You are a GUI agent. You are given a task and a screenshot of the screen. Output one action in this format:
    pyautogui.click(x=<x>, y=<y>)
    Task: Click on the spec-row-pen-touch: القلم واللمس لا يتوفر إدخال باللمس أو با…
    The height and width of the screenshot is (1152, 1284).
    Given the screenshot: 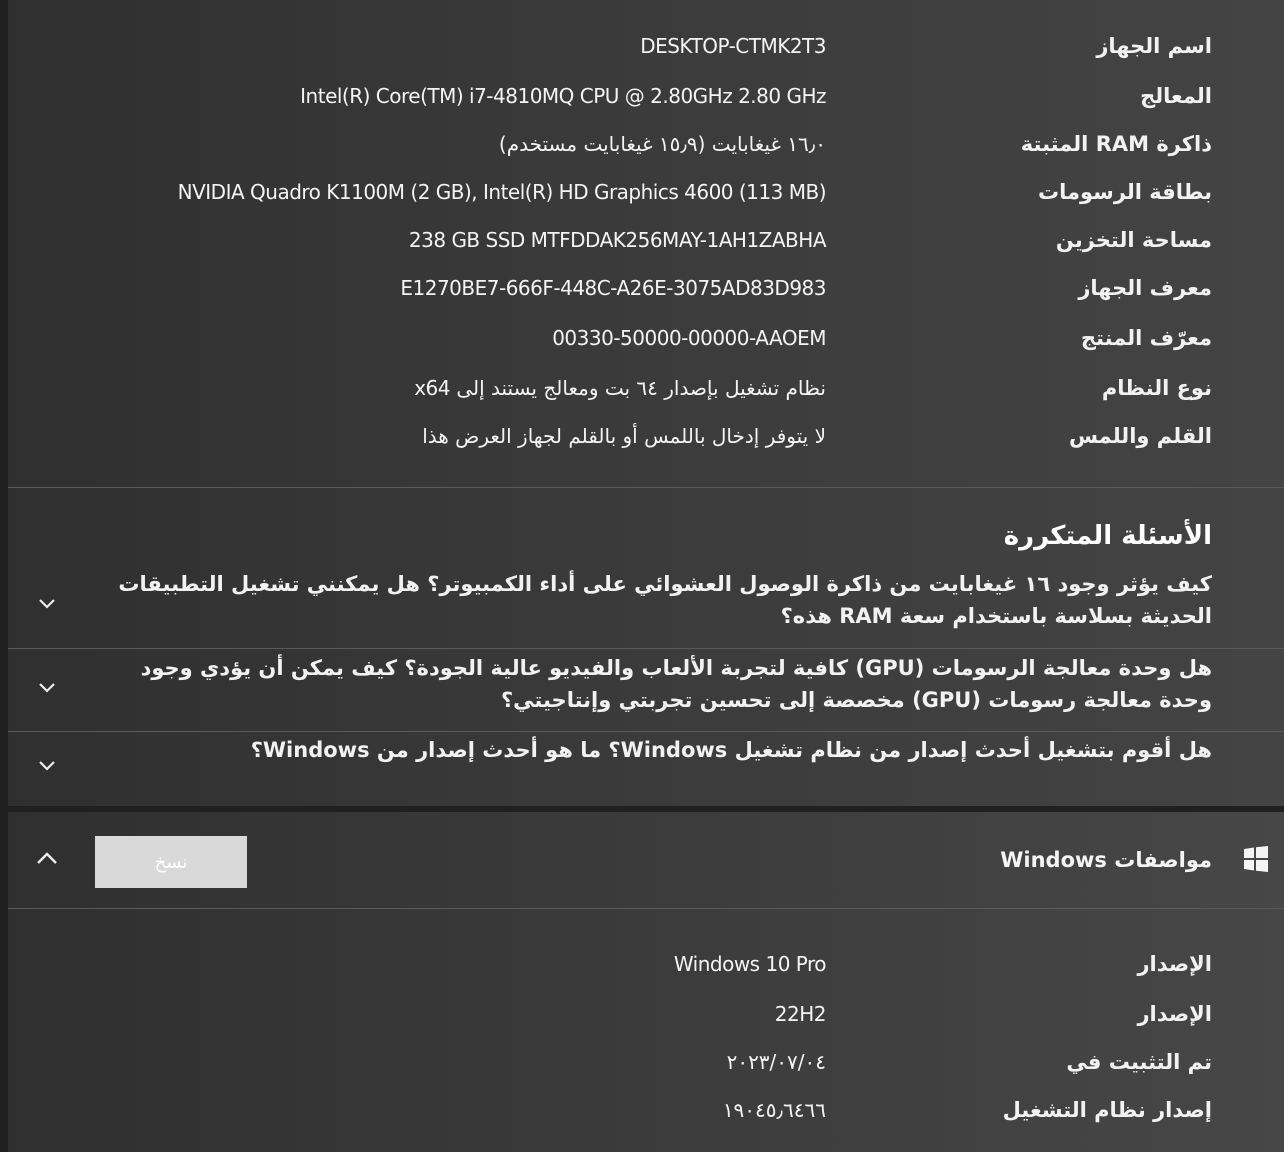 What is the action you would take?
    pyautogui.click(x=646, y=436)
    